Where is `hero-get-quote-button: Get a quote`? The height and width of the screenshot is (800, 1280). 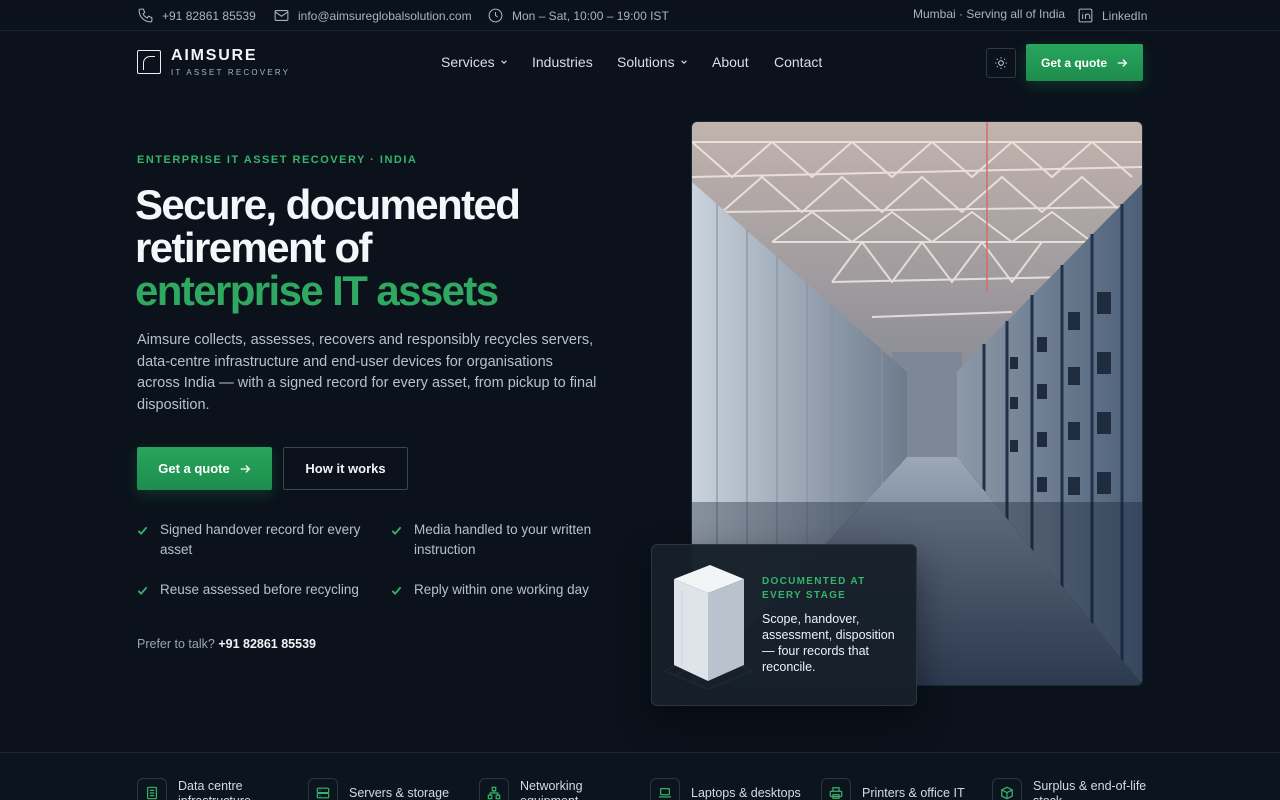 hero-get-quote-button: Get a quote is located at coordinates (204, 468).